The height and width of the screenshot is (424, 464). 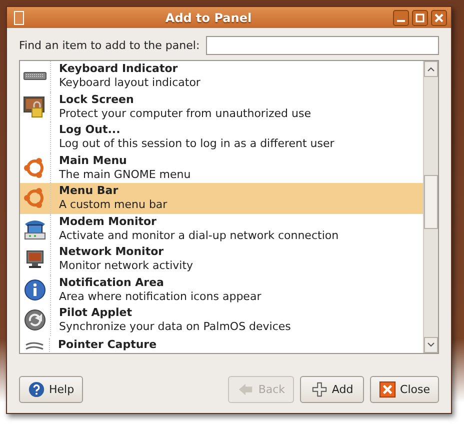 I want to click on scrollbar, so click(x=430, y=207).